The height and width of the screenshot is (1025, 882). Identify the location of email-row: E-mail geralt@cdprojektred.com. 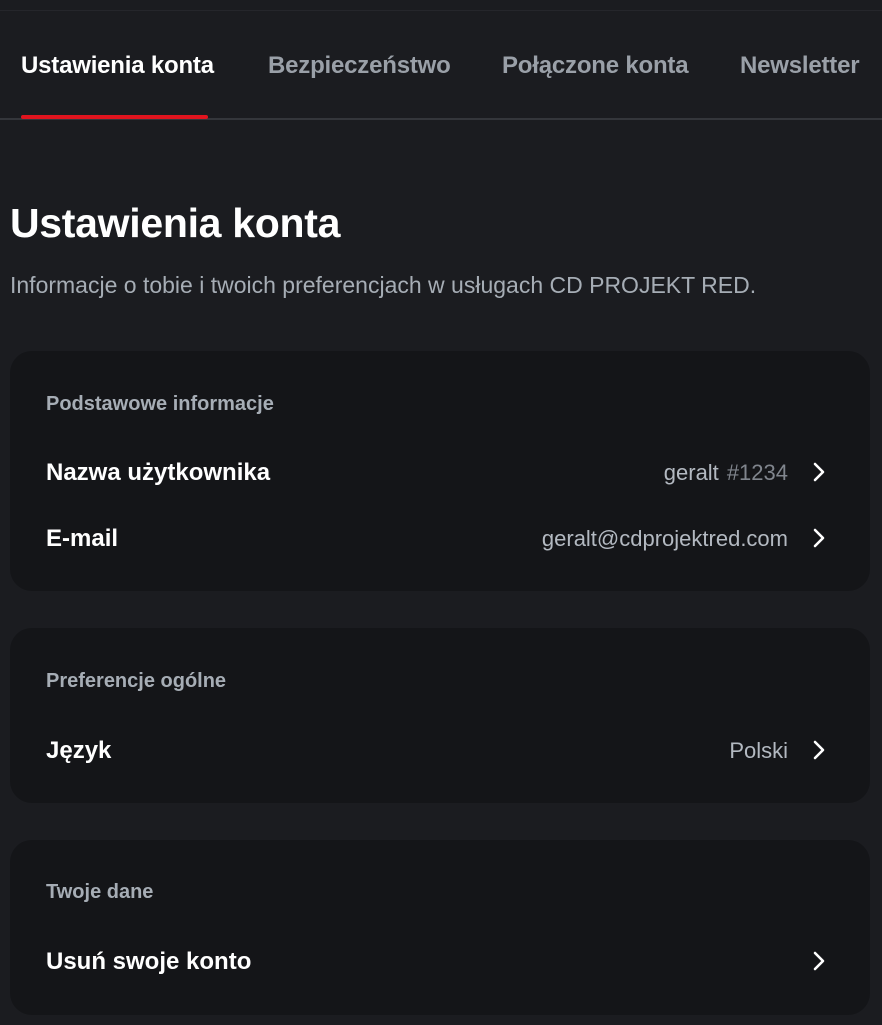
(440, 538).